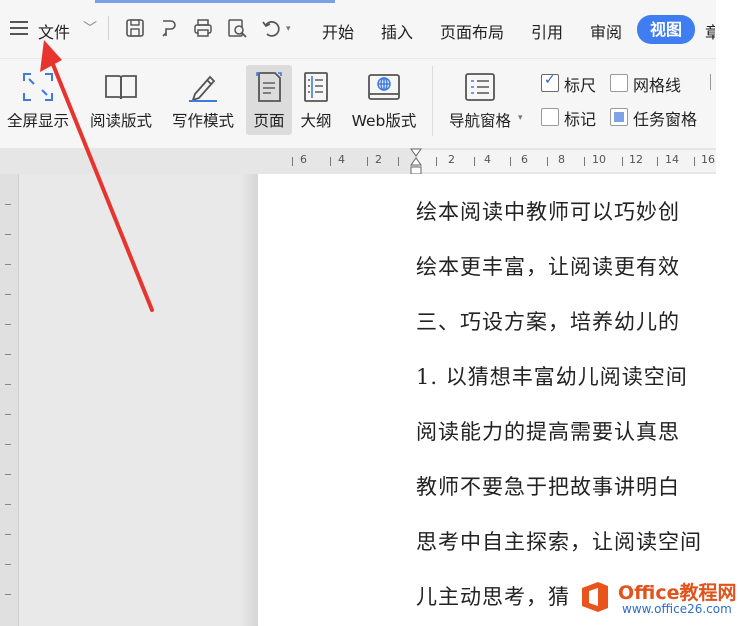 The width and height of the screenshot is (740, 626). Describe the element at coordinates (547, 31) in the screenshot. I see `tab-references: 引用` at that location.